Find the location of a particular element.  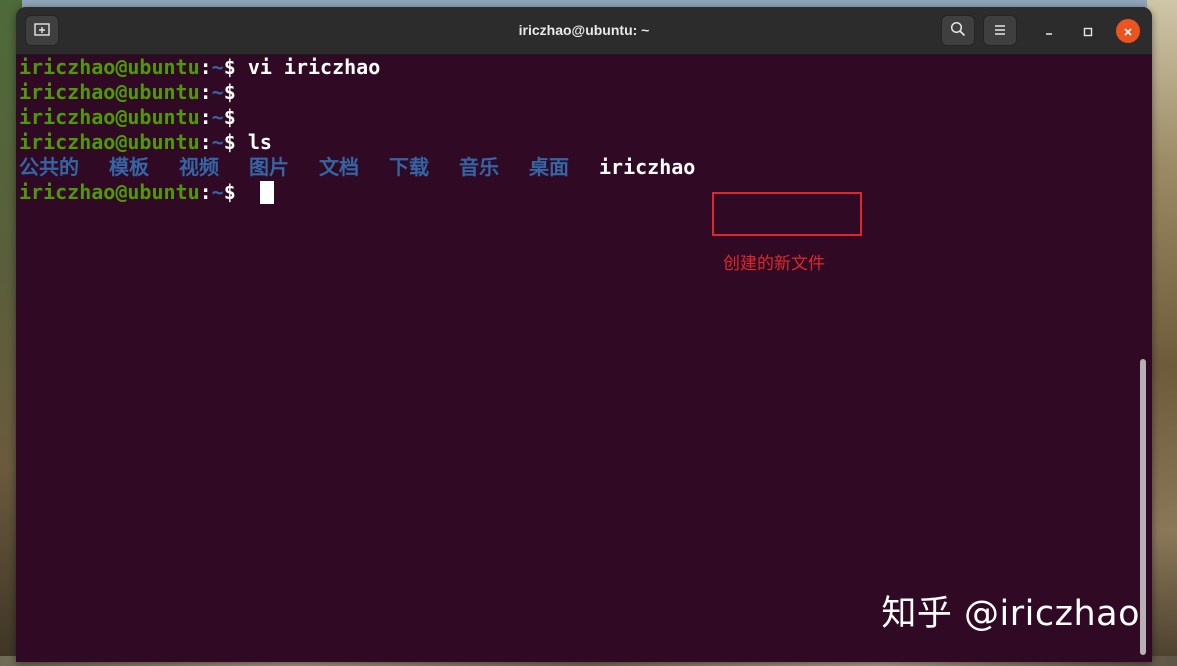

maximize-button is located at coordinates (1088, 31).